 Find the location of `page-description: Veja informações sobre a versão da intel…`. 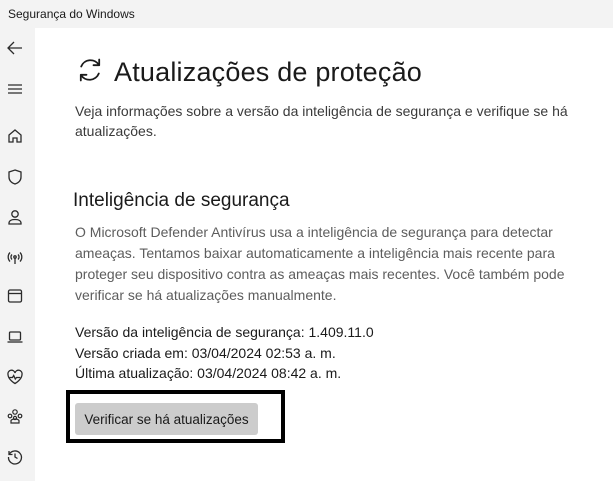

page-description: Veja informações sobre a versão da intel… is located at coordinates (321, 121).